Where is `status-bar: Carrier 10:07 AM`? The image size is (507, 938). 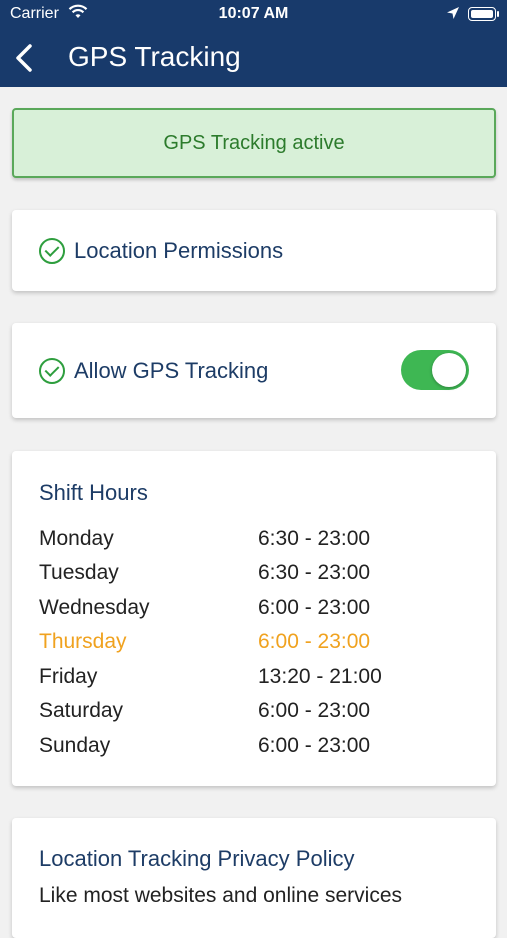
status-bar: Carrier 10:07 AM is located at coordinates (253, 15).